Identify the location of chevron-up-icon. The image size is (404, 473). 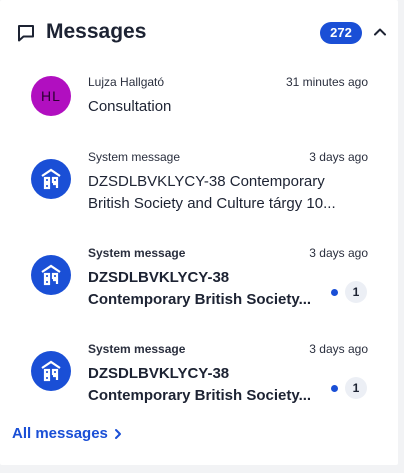
(380, 32).